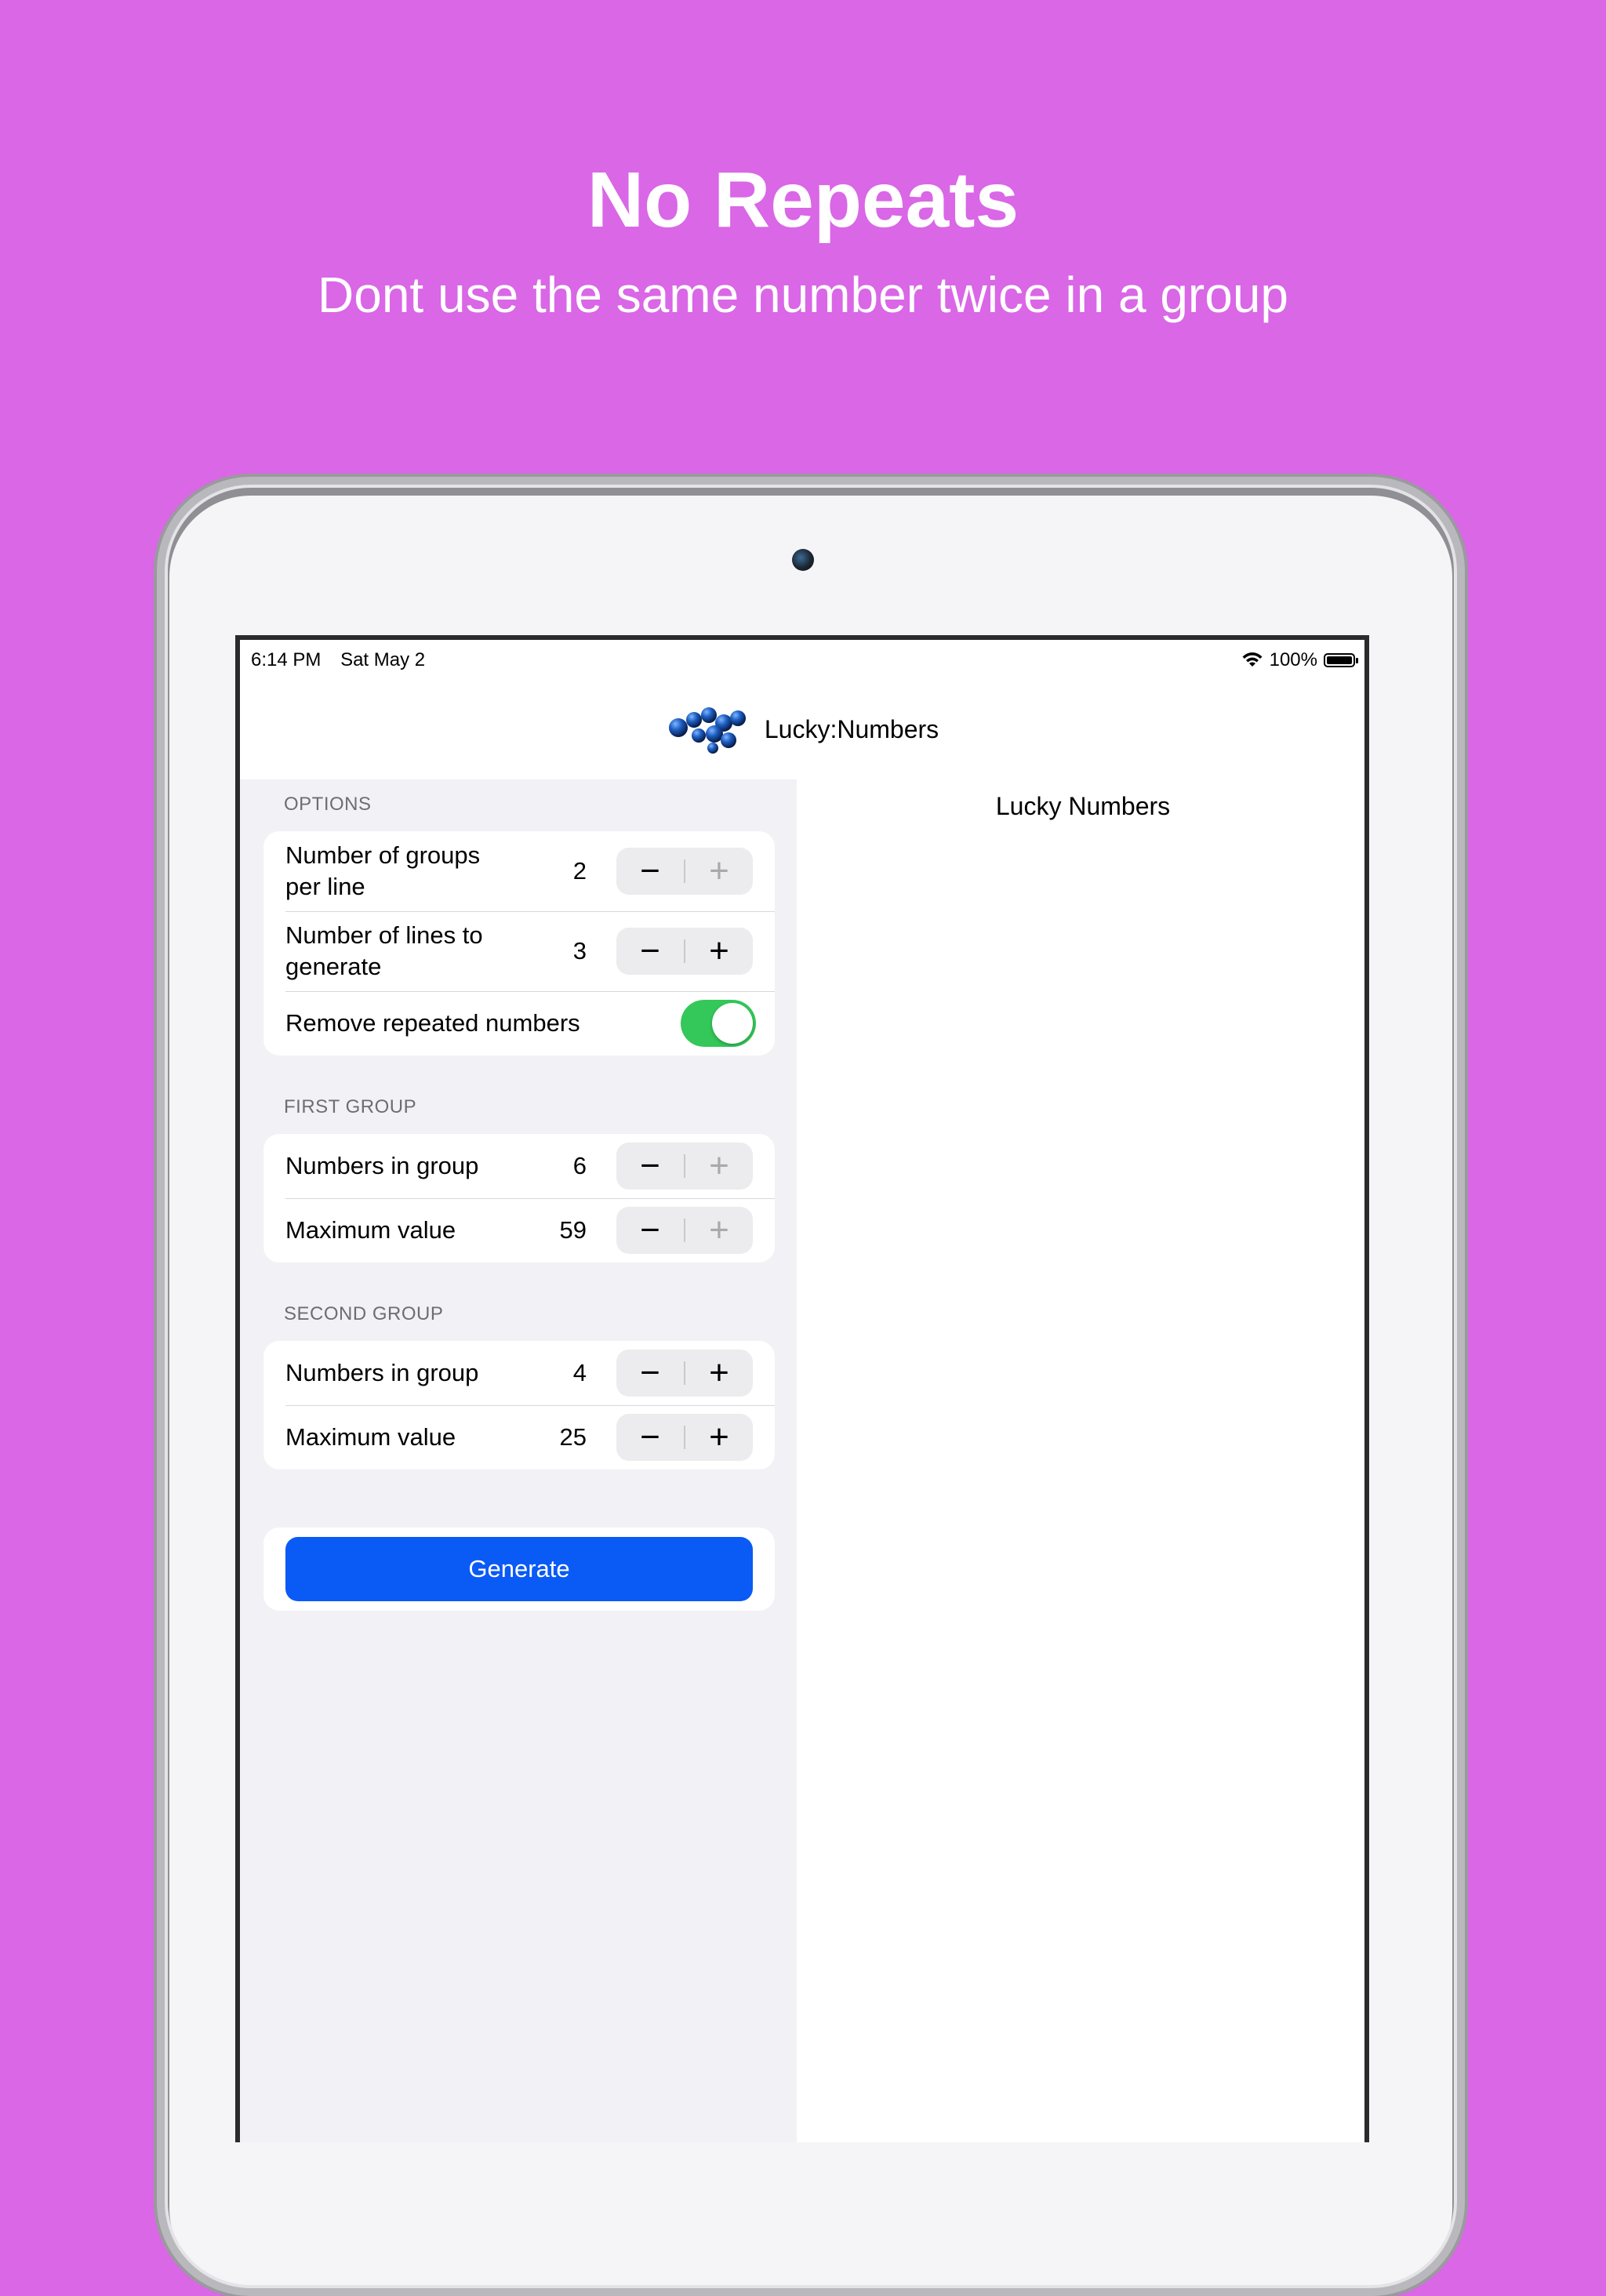  What do you see at coordinates (803, 560) in the screenshot?
I see `camera-icon` at bounding box center [803, 560].